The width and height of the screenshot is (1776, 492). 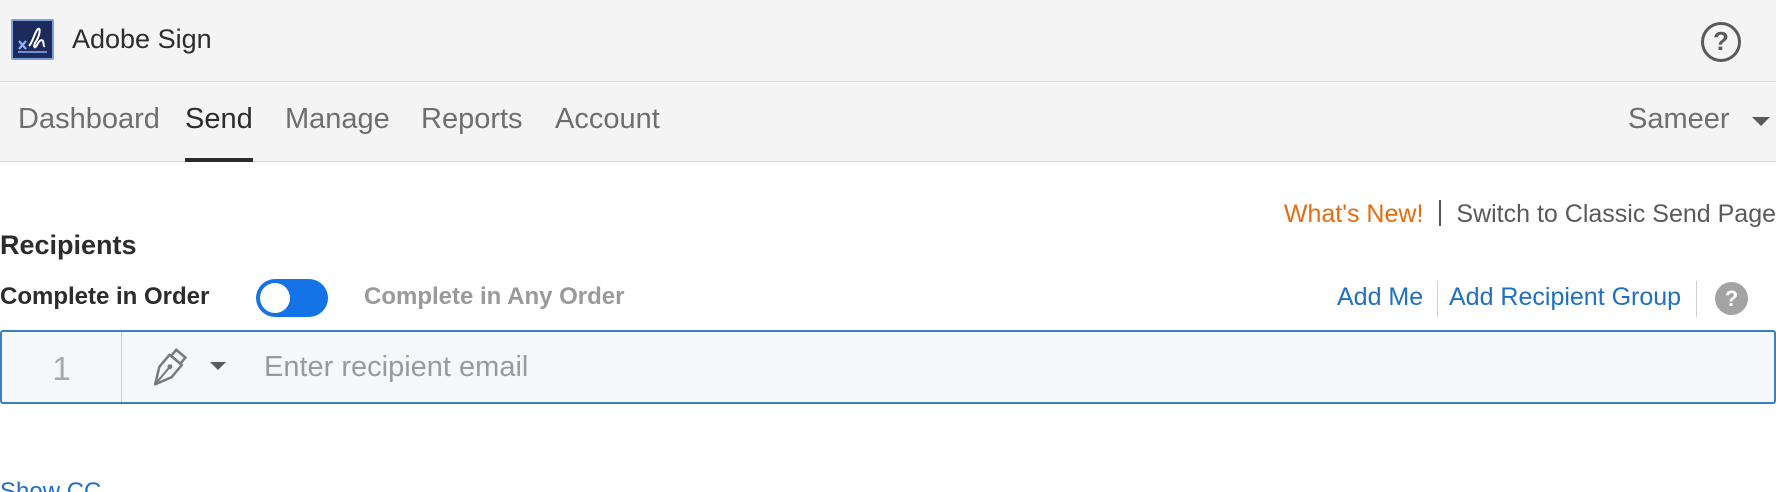 What do you see at coordinates (472, 132) in the screenshot?
I see `tab-reports: Reports` at bounding box center [472, 132].